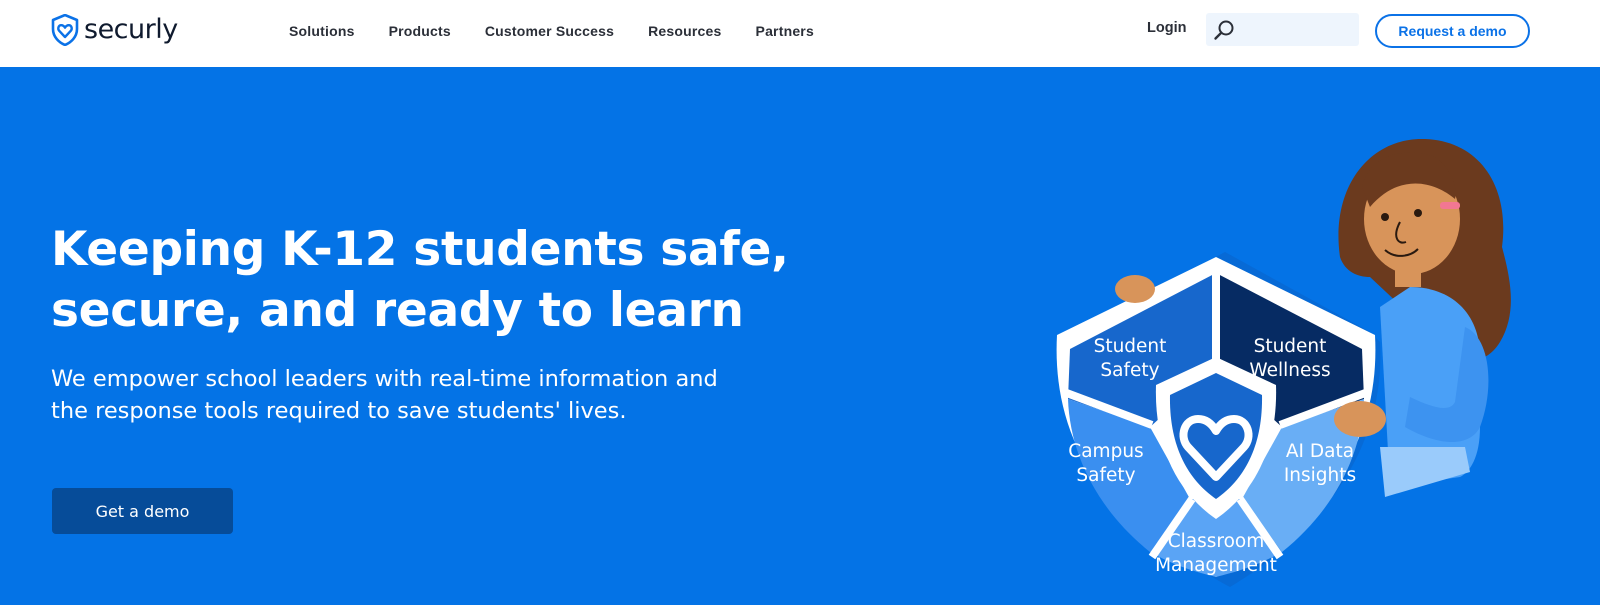 The width and height of the screenshot is (1600, 605). Describe the element at coordinates (549, 31) in the screenshot. I see `nav-item-customer-success: Customer Success` at that location.